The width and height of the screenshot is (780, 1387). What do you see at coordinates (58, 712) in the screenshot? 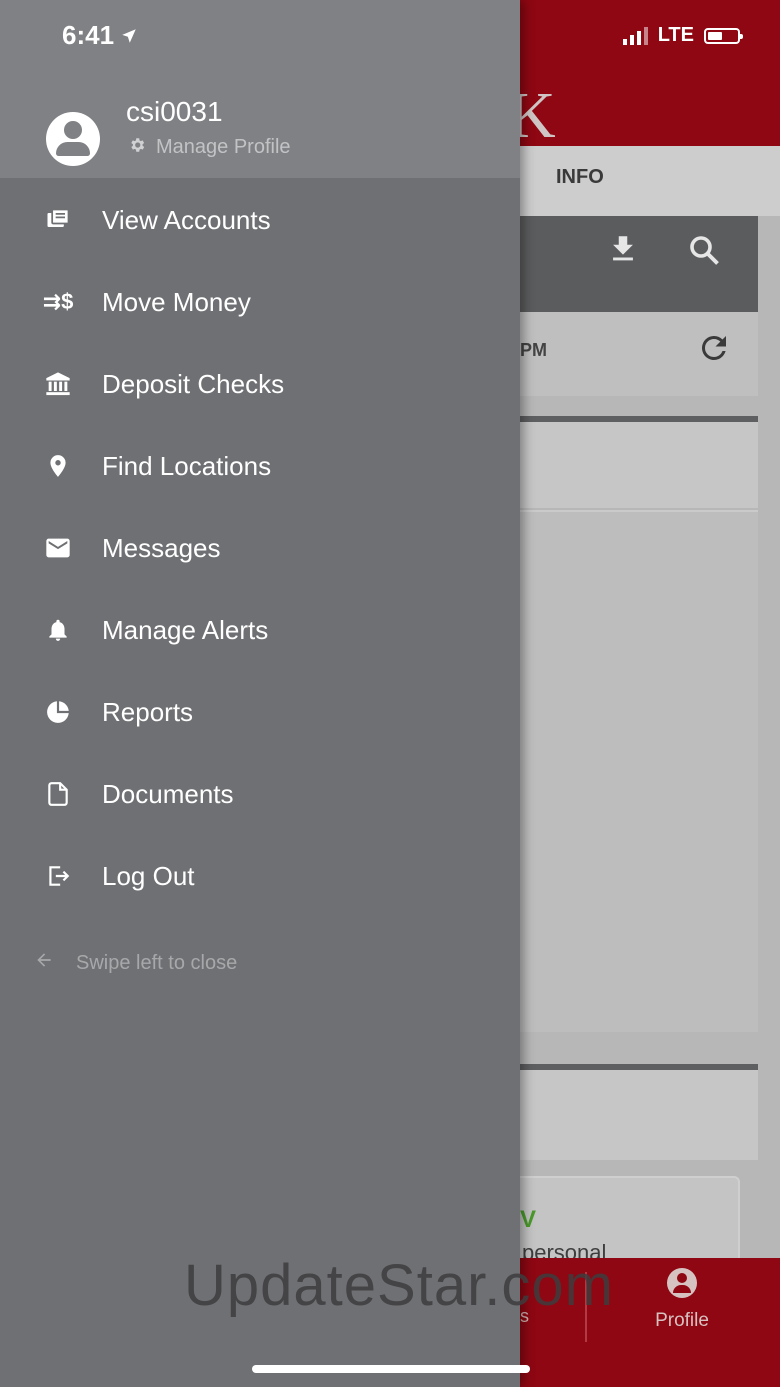
I see `pie-chart-icon` at bounding box center [58, 712].